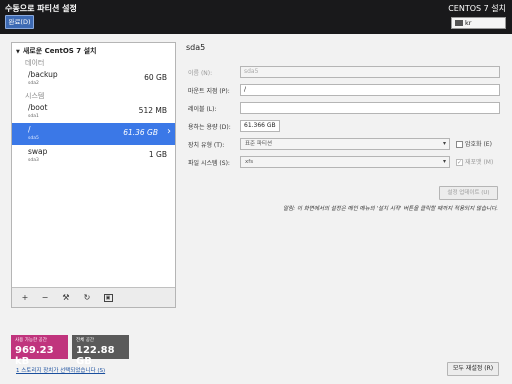 This screenshot has width=512, height=384. I want to click on mount-size: 1 GB, so click(157, 154).